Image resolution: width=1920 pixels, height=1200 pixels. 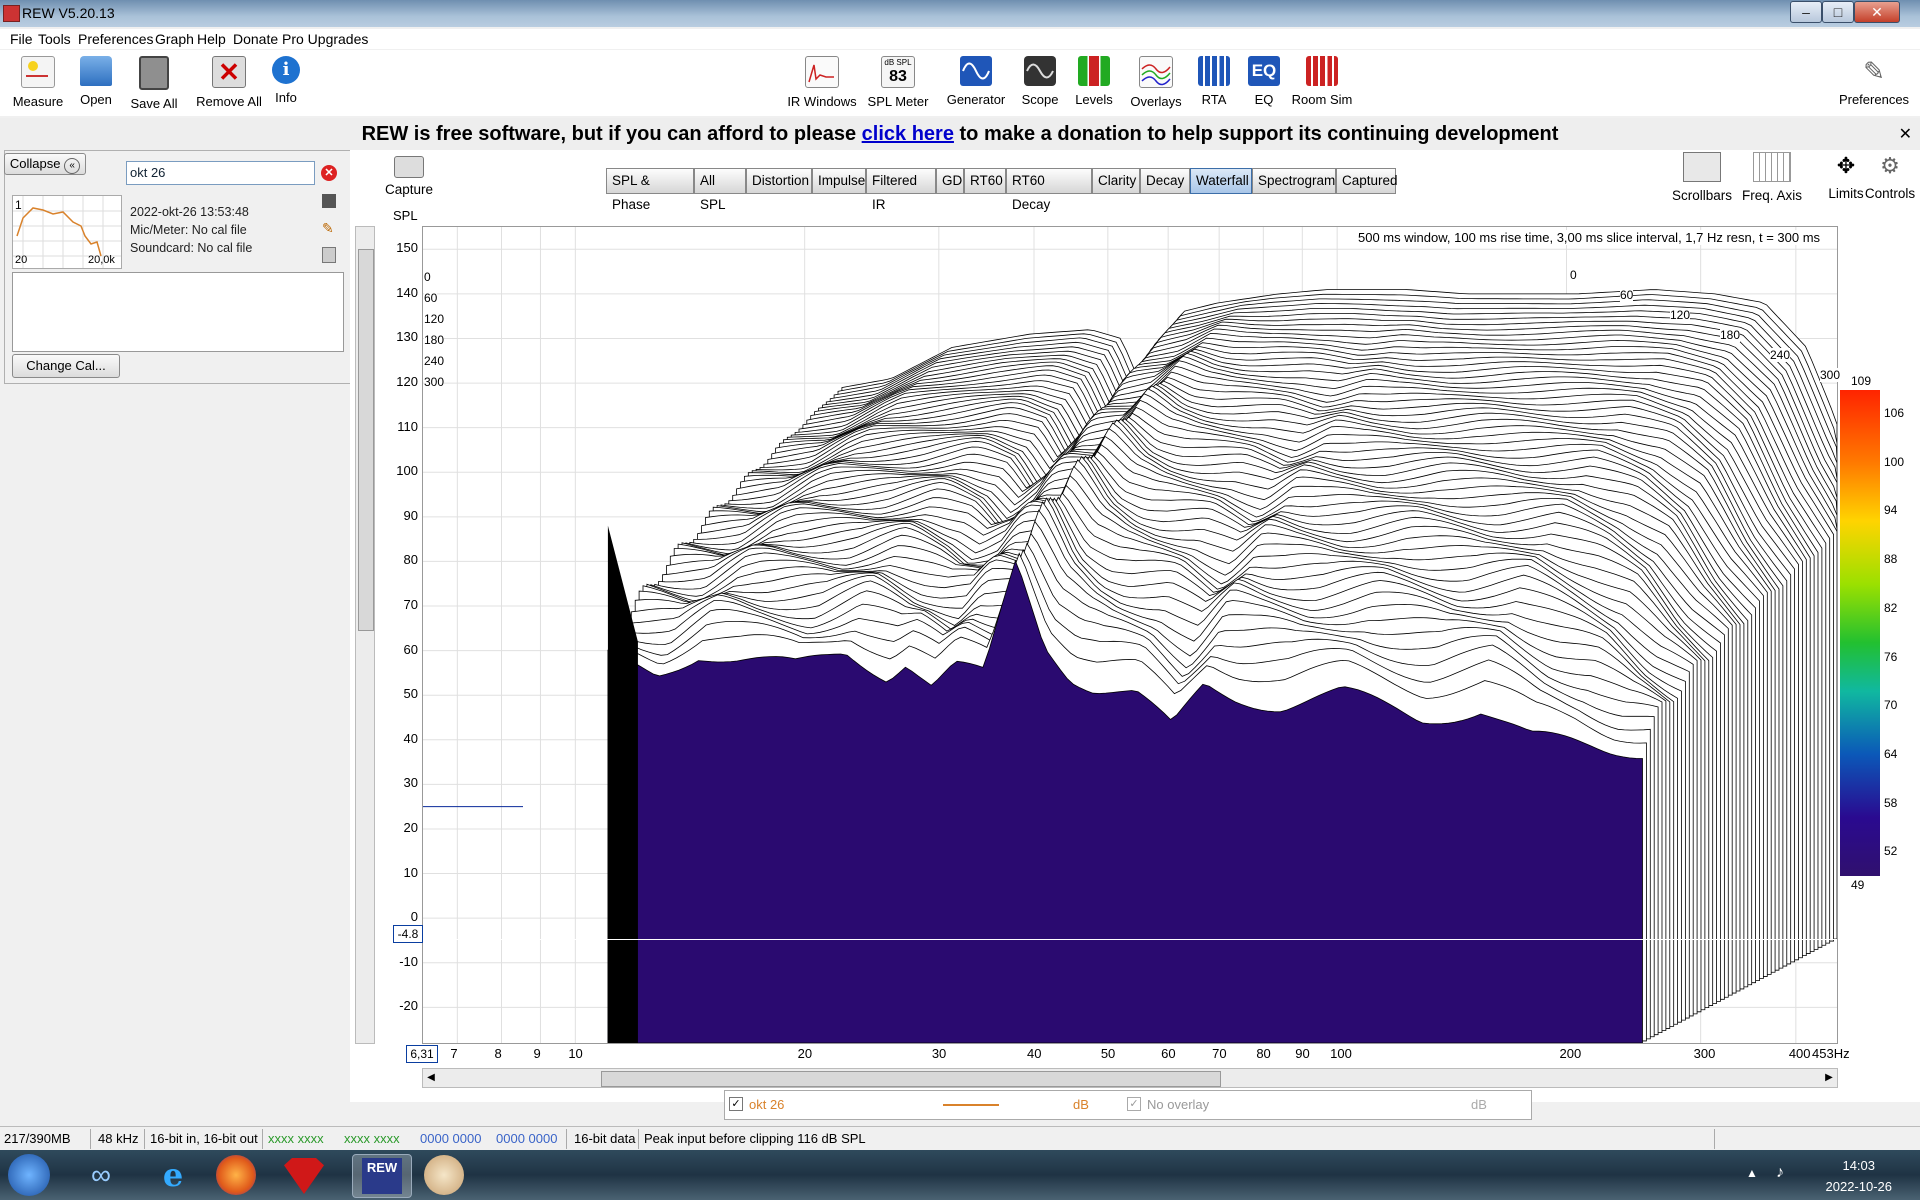 I want to click on tab-clarity: Clarity, so click(x=1116, y=181).